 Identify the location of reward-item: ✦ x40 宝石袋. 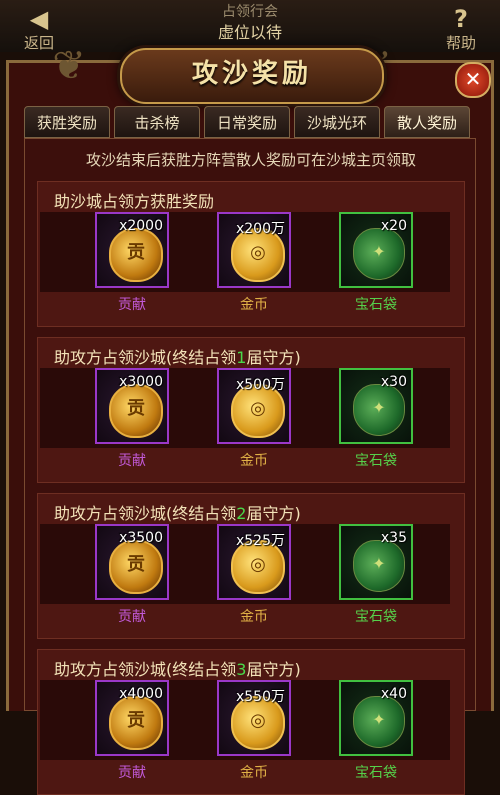
(376, 731).